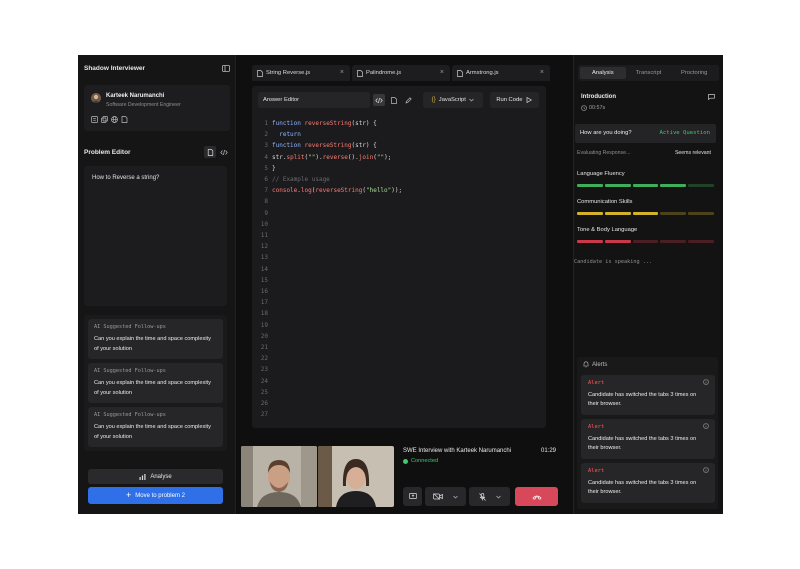 Image resolution: width=800 pixels, height=569 pixels. Describe the element at coordinates (130, 327) in the screenshot. I see `followup-heading: AI Suggested Follow-ups` at that location.